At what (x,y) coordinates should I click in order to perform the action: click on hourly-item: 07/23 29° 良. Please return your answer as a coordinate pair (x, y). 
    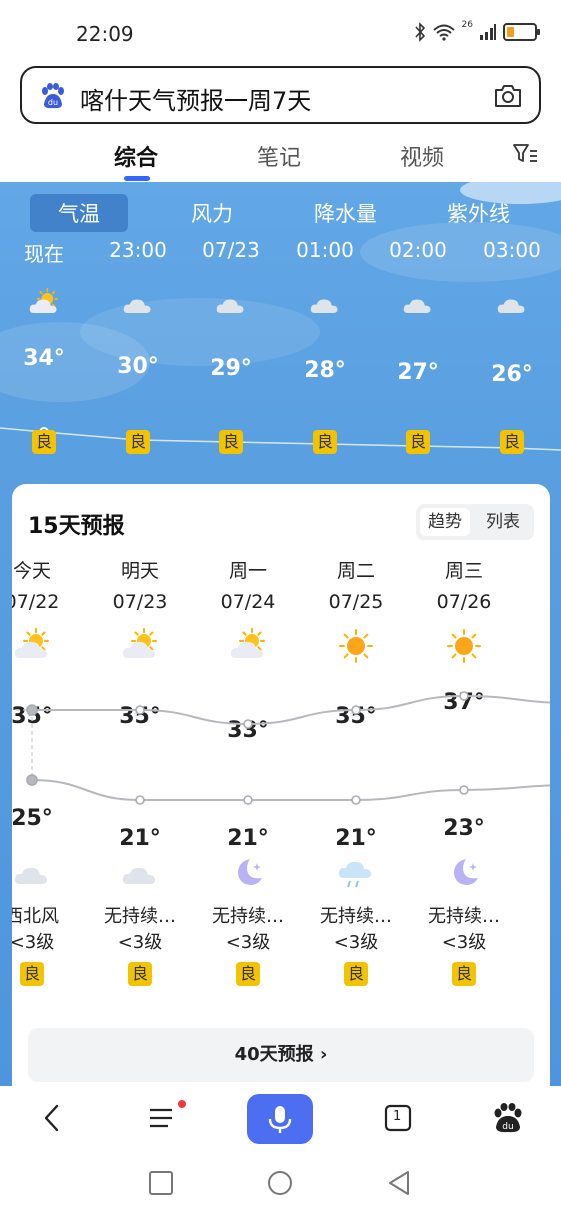
    Looking at the image, I should click on (231, 346).